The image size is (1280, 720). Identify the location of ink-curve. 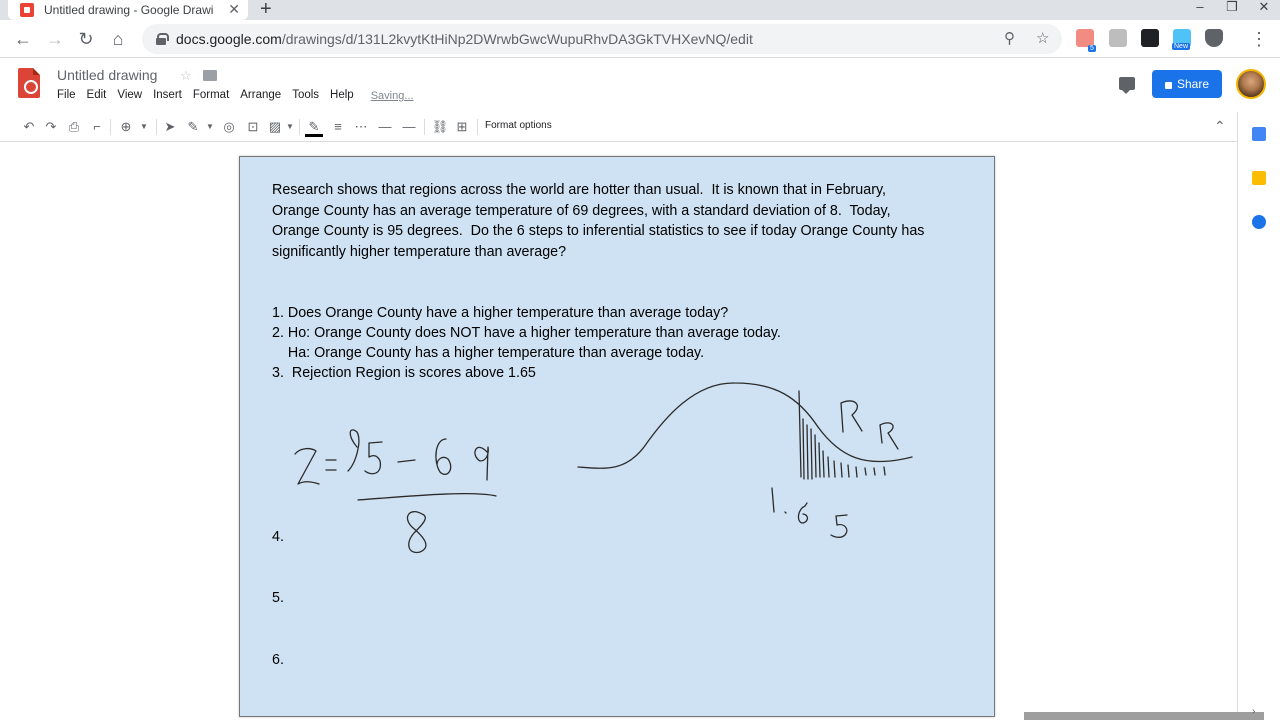
(745, 425).